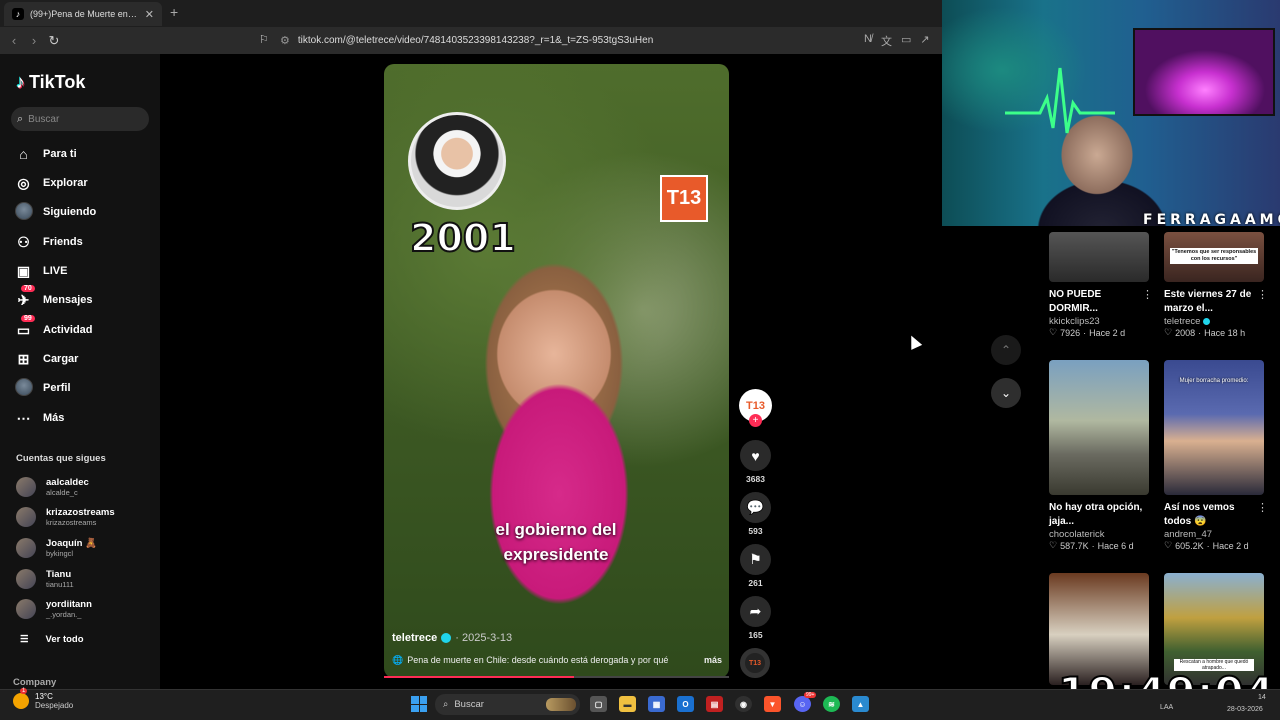 Image resolution: width=1280 pixels, height=720 pixels. I want to click on new-tab-button: +, so click(174, 12).